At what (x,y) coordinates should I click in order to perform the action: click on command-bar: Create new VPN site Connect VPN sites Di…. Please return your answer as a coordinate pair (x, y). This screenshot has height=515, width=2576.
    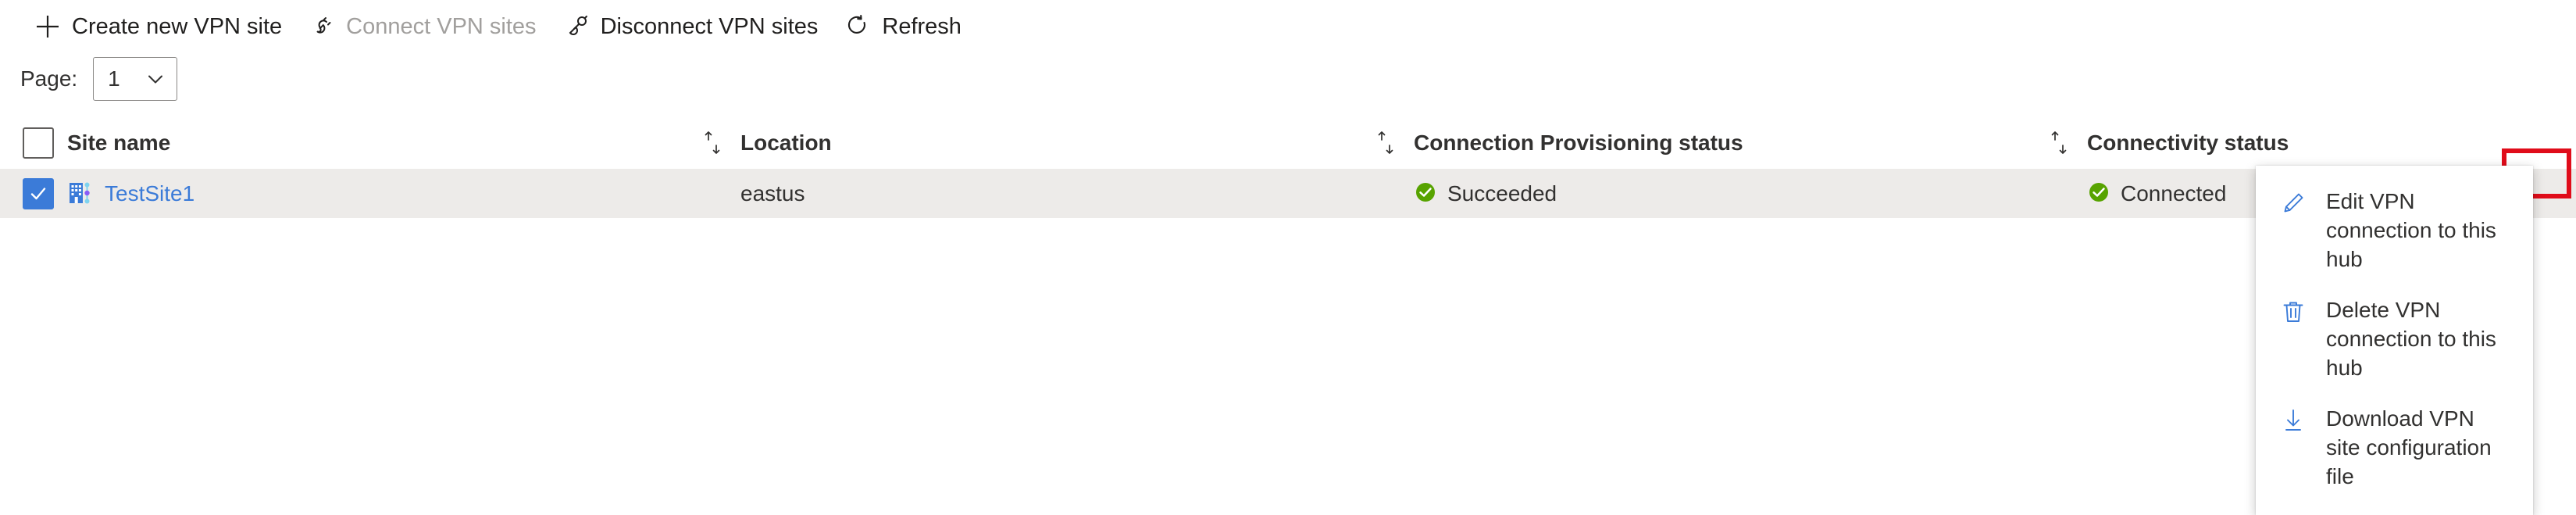
    Looking at the image, I should click on (1288, 27).